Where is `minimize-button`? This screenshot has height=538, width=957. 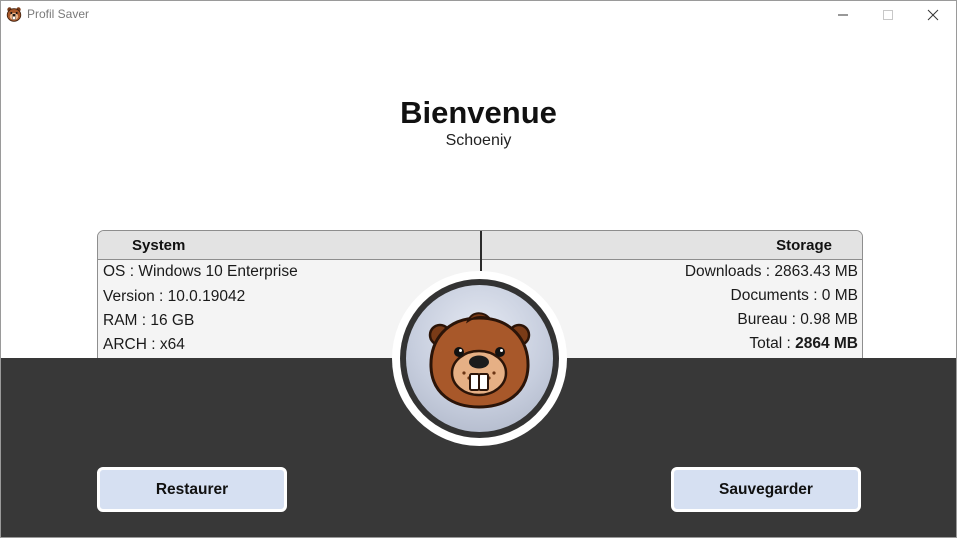 minimize-button is located at coordinates (843, 14).